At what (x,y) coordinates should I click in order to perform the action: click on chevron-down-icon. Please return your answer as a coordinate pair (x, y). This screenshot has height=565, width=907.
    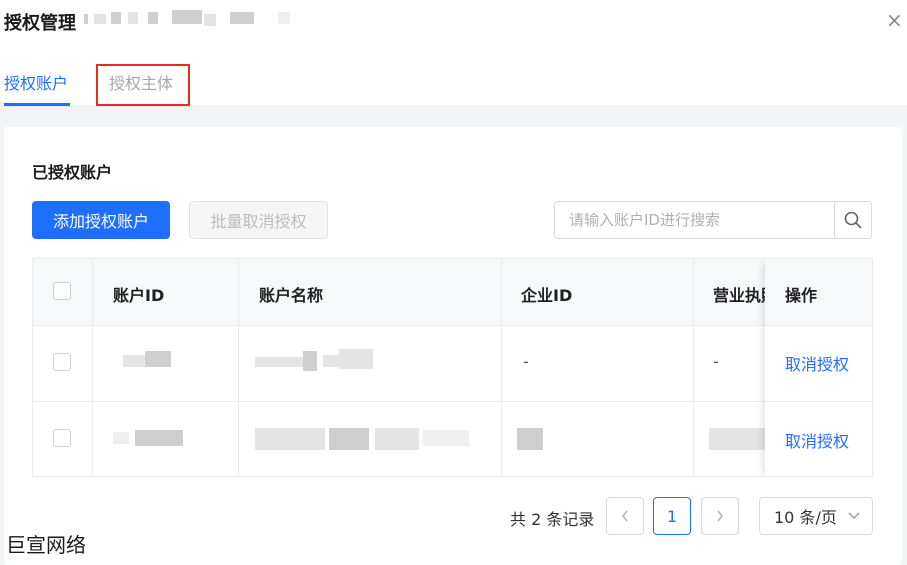
    Looking at the image, I should click on (854, 515).